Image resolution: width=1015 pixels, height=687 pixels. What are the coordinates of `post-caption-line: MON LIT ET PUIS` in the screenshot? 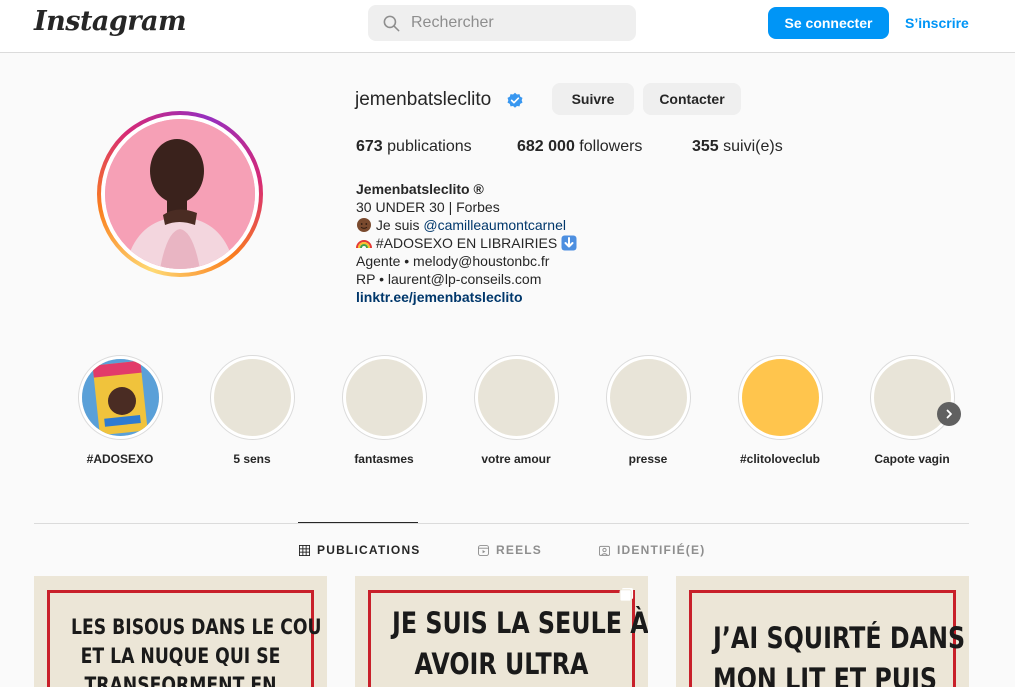 It's located at (825, 674).